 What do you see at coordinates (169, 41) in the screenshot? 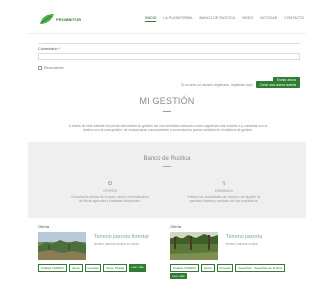
I see `name-field` at bounding box center [169, 41].